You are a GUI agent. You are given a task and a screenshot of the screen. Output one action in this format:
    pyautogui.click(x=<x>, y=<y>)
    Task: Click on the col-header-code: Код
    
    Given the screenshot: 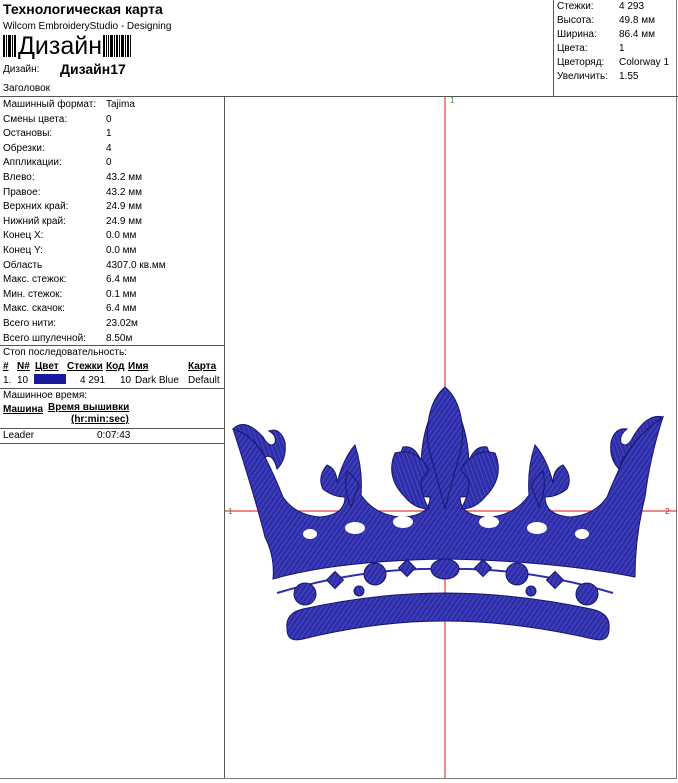 What is the action you would take?
    pyautogui.click(x=115, y=366)
    